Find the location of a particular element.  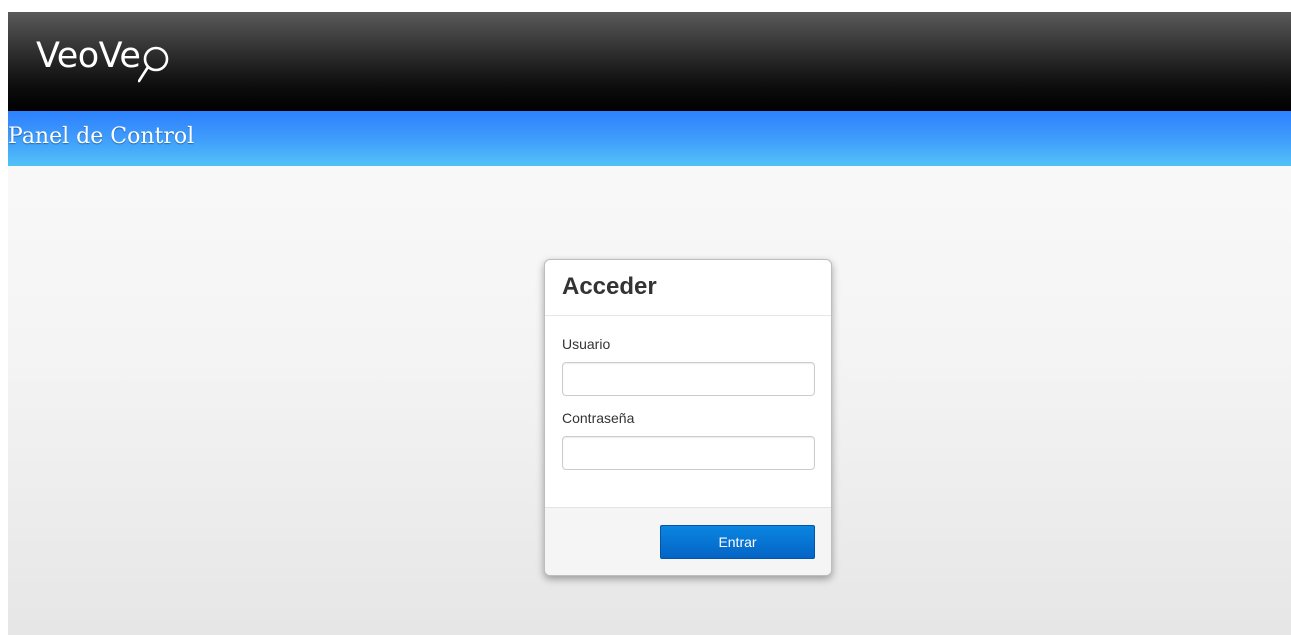

logo-text: VeoVe is located at coordinates (88, 56).